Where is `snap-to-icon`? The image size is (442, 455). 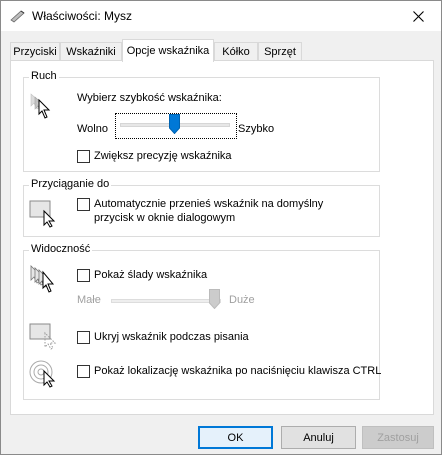
snap-to-icon is located at coordinates (42, 214).